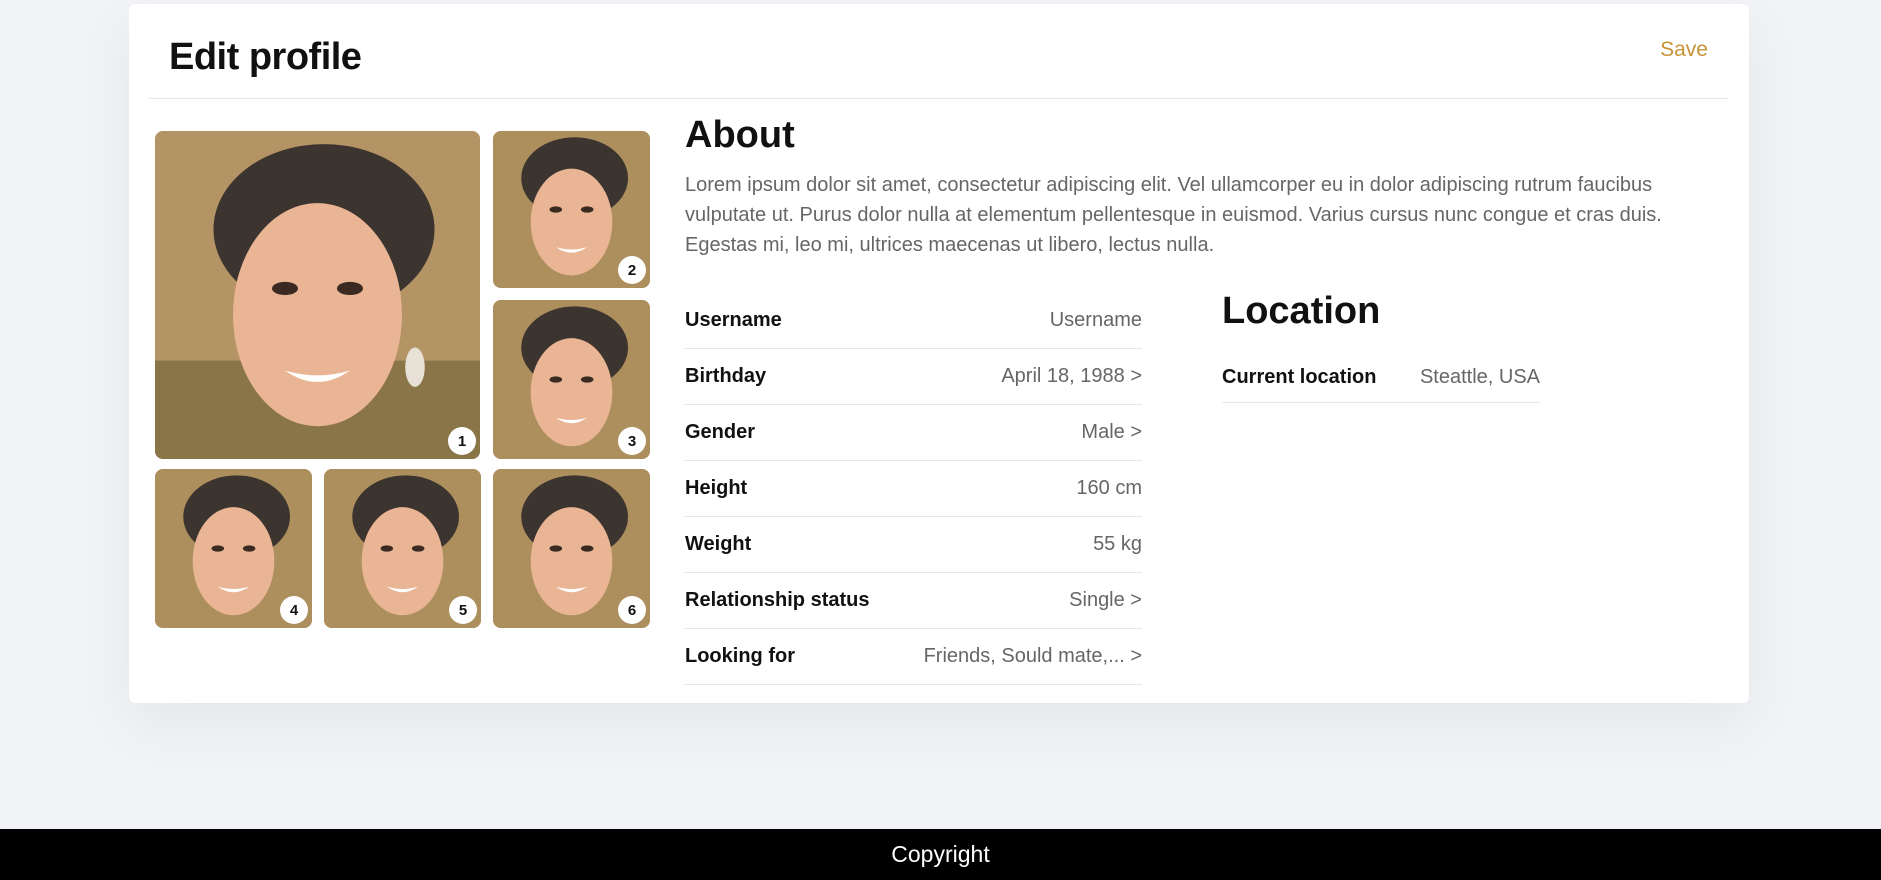 This screenshot has height=880, width=1881. Describe the element at coordinates (265, 57) in the screenshot. I see `page-title: Edit profile` at that location.